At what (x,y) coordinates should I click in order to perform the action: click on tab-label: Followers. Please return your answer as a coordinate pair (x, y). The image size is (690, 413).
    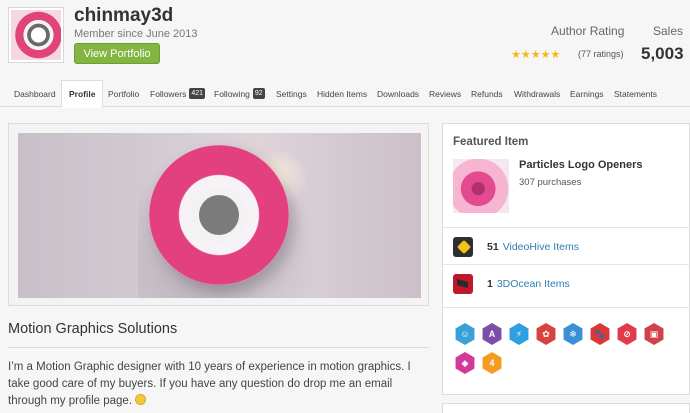
    Looking at the image, I should click on (168, 93).